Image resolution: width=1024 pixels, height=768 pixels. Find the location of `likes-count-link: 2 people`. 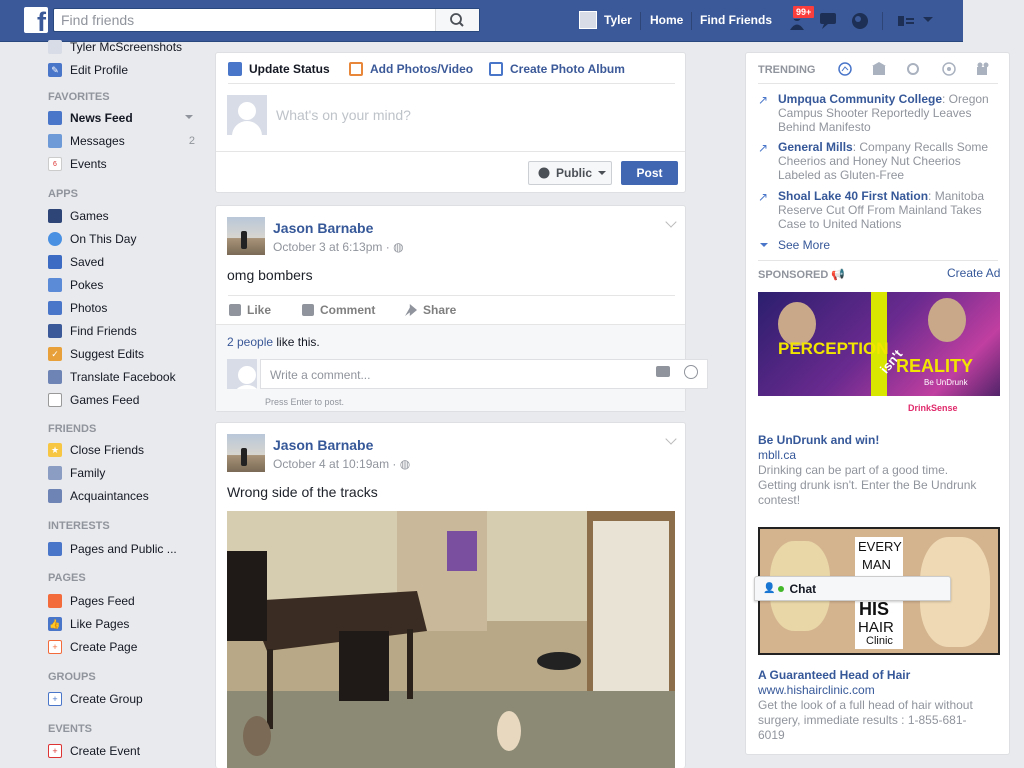

likes-count-link: 2 people is located at coordinates (250, 342).